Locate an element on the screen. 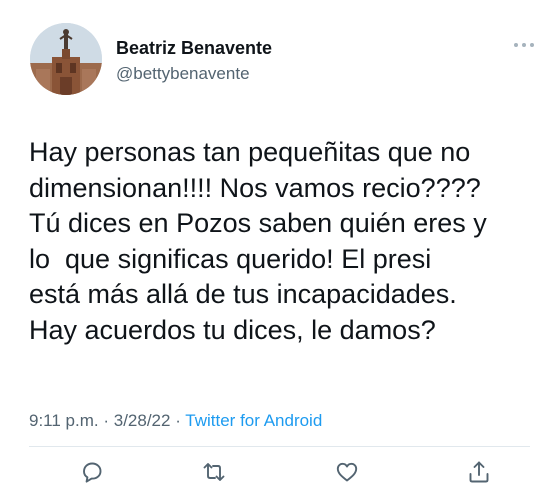 This screenshot has width=551, height=499. like-button is located at coordinates (347, 472).